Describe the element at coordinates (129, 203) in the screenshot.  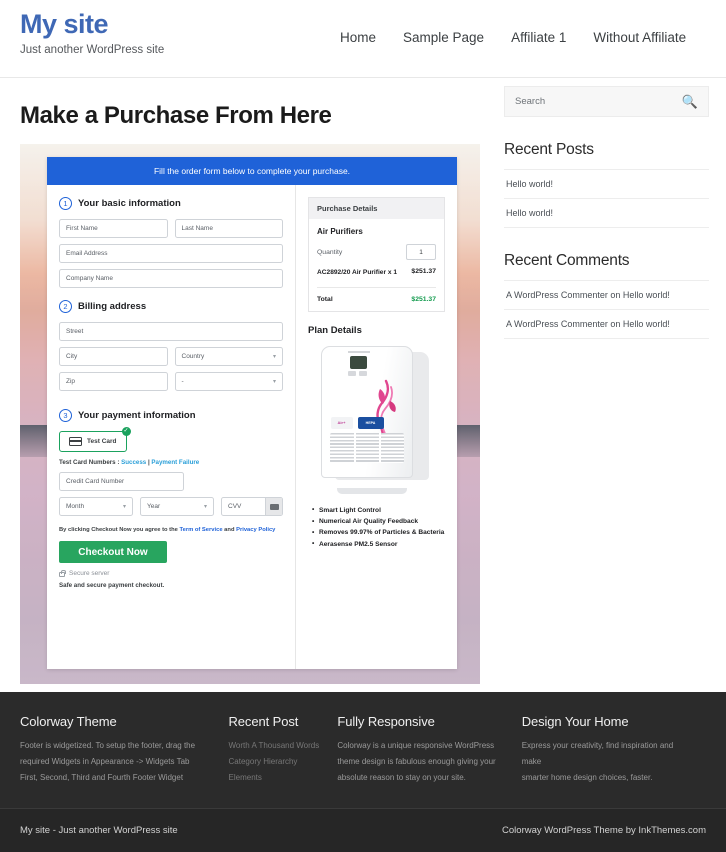
I see `step-1-title: Your basic information` at that location.